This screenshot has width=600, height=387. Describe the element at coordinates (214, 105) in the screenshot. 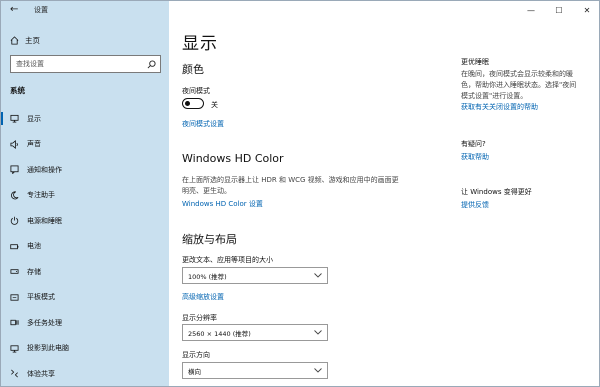

I see `night-light-state: 关` at that location.